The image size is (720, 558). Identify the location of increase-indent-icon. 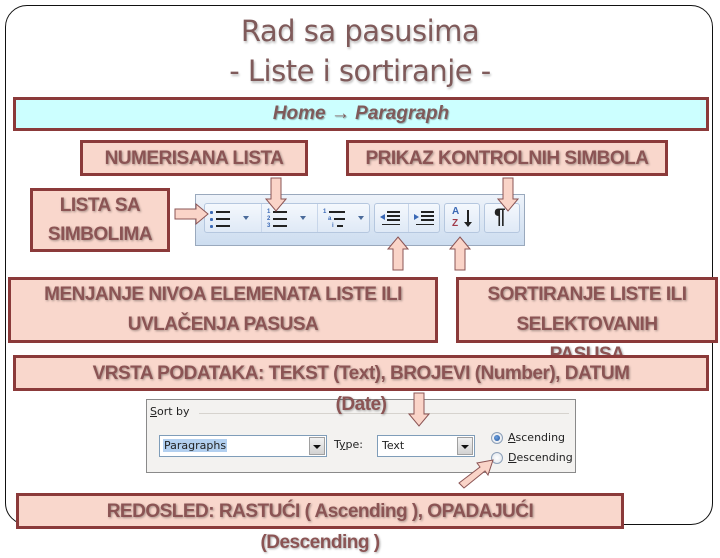
(425, 219).